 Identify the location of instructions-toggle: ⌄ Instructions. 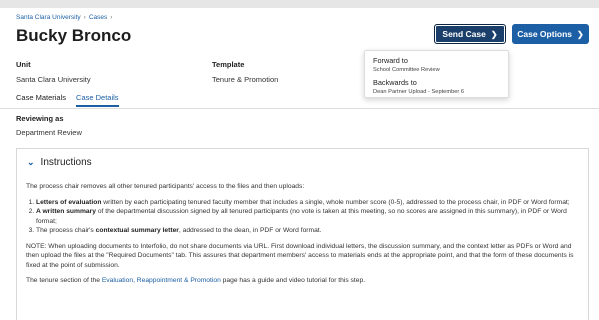
(59, 162).